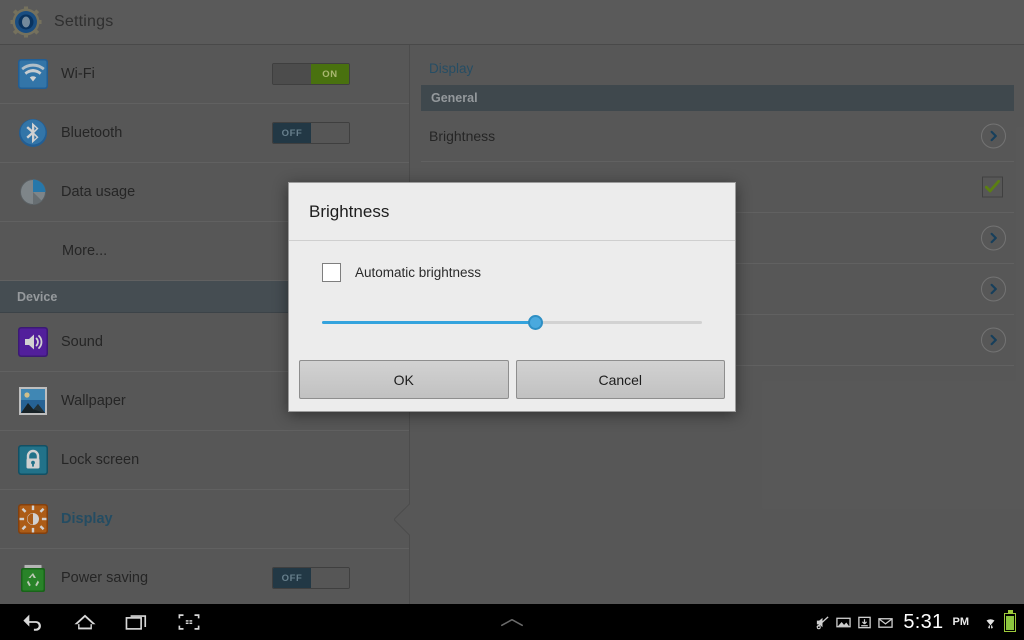 This screenshot has height=640, width=1024. I want to click on usb-download-icon, so click(864, 622).